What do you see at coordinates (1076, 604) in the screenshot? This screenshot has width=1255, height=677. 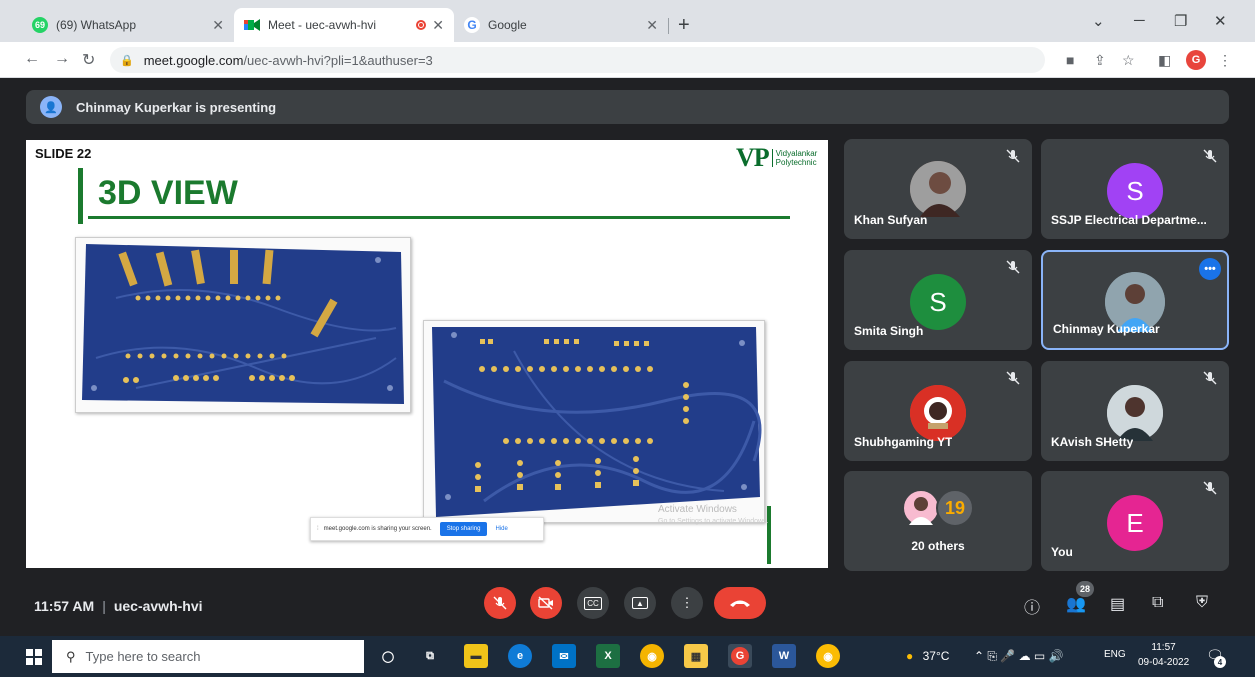 I see `people-icon: 👥` at bounding box center [1076, 604].